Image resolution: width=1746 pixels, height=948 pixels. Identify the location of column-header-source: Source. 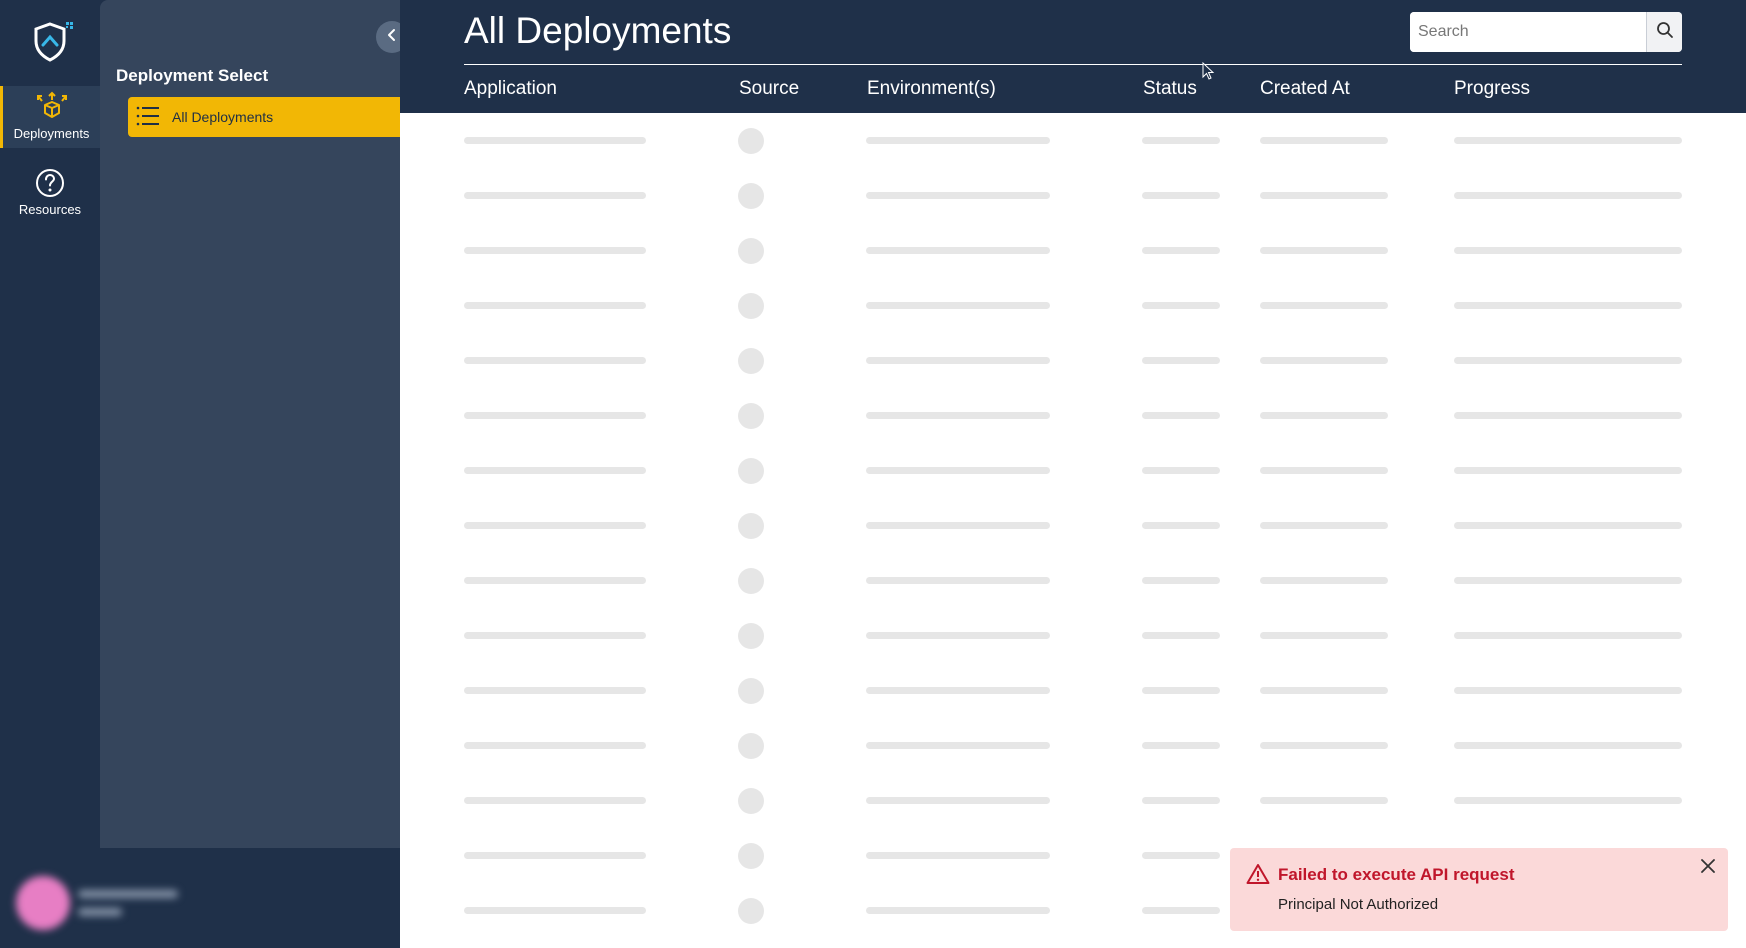
(769, 89).